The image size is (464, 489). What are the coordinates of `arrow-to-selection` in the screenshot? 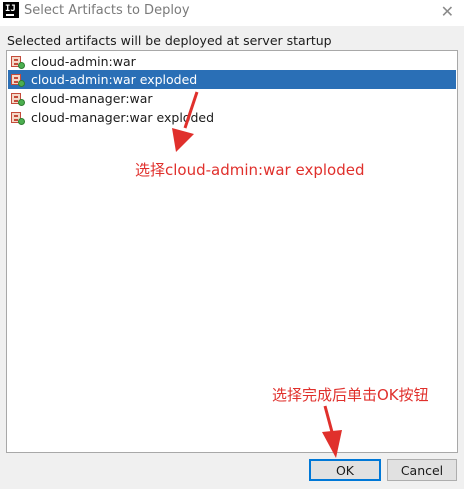 It's located at (185, 121).